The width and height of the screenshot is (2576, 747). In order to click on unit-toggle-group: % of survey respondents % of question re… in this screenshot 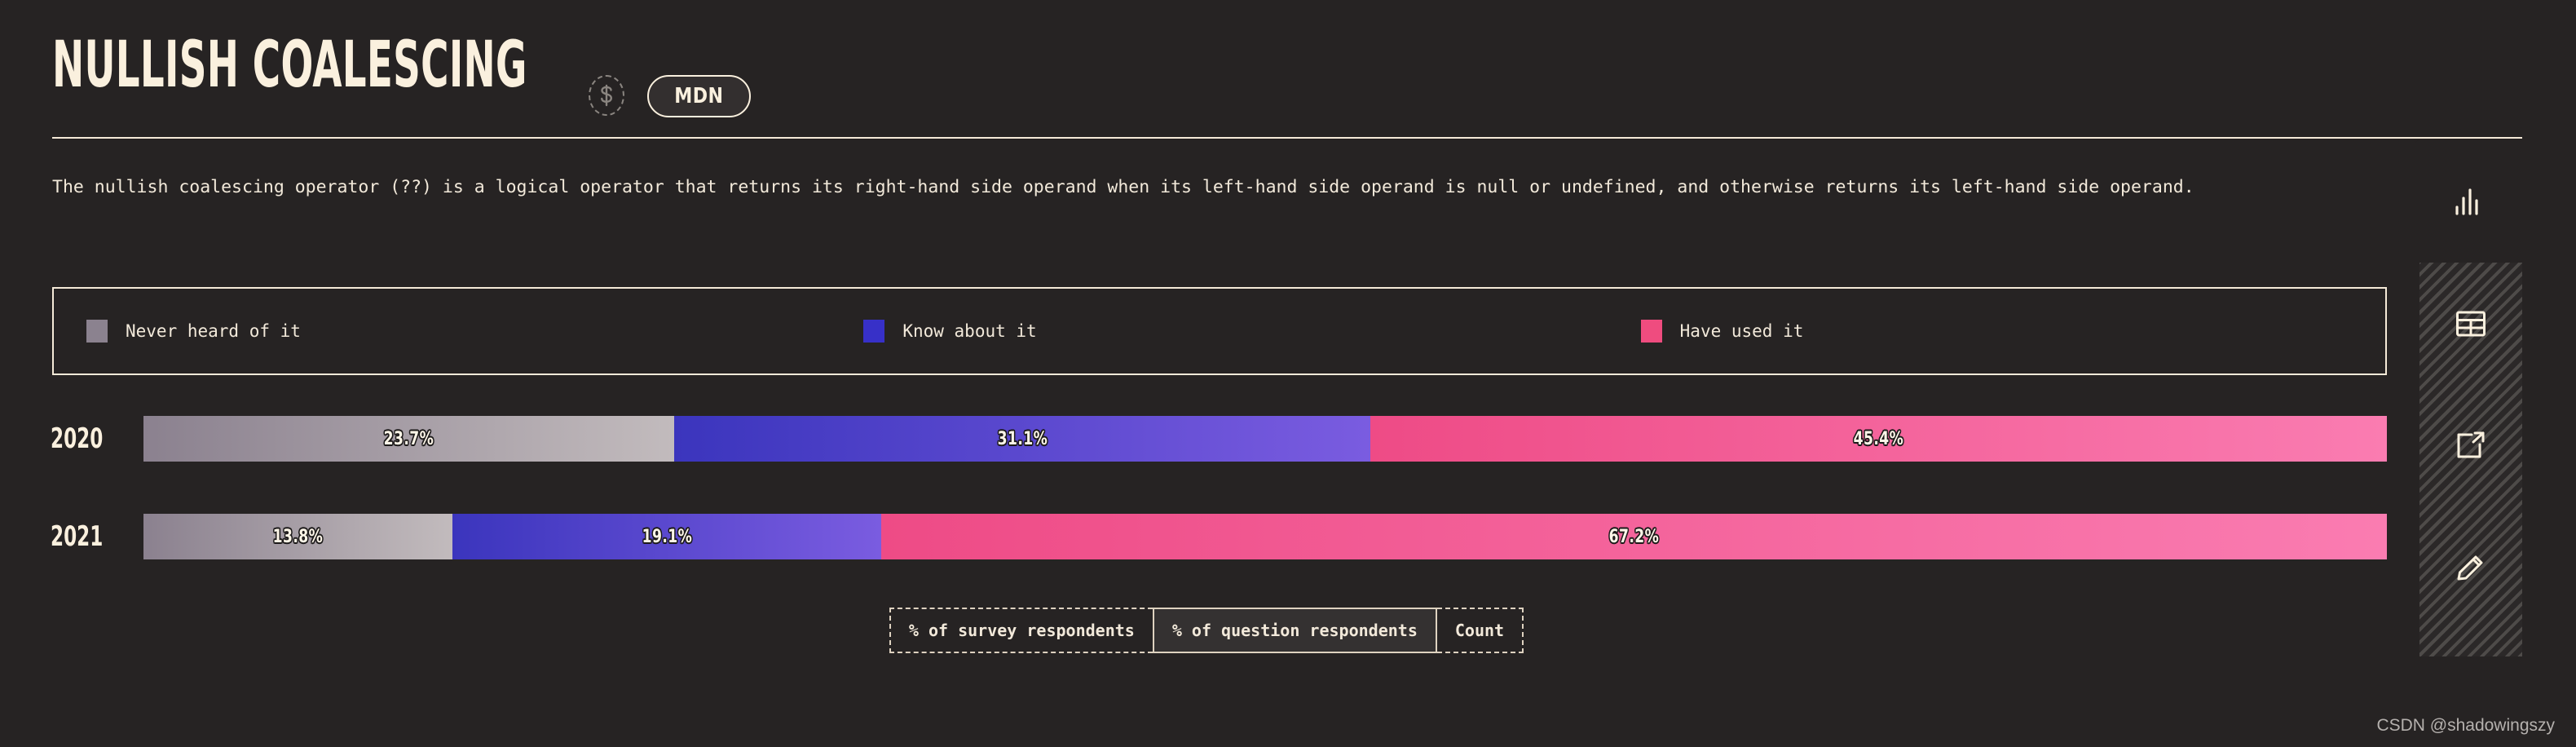, I will do `click(1206, 630)`.